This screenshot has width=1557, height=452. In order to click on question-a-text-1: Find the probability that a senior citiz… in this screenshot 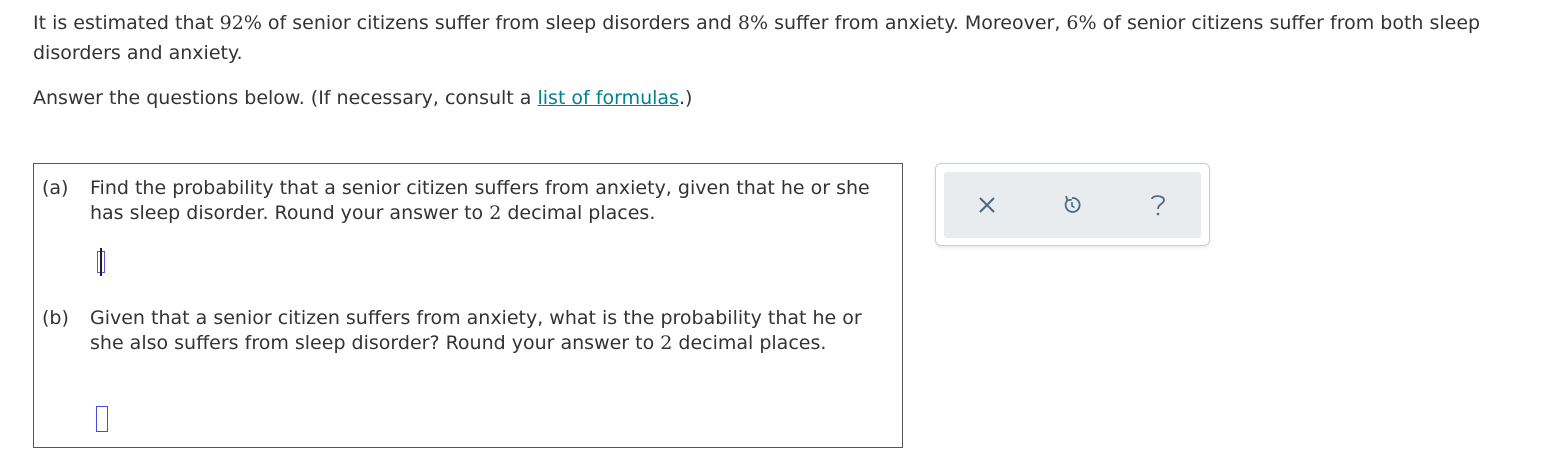, I will do `click(480, 200)`.